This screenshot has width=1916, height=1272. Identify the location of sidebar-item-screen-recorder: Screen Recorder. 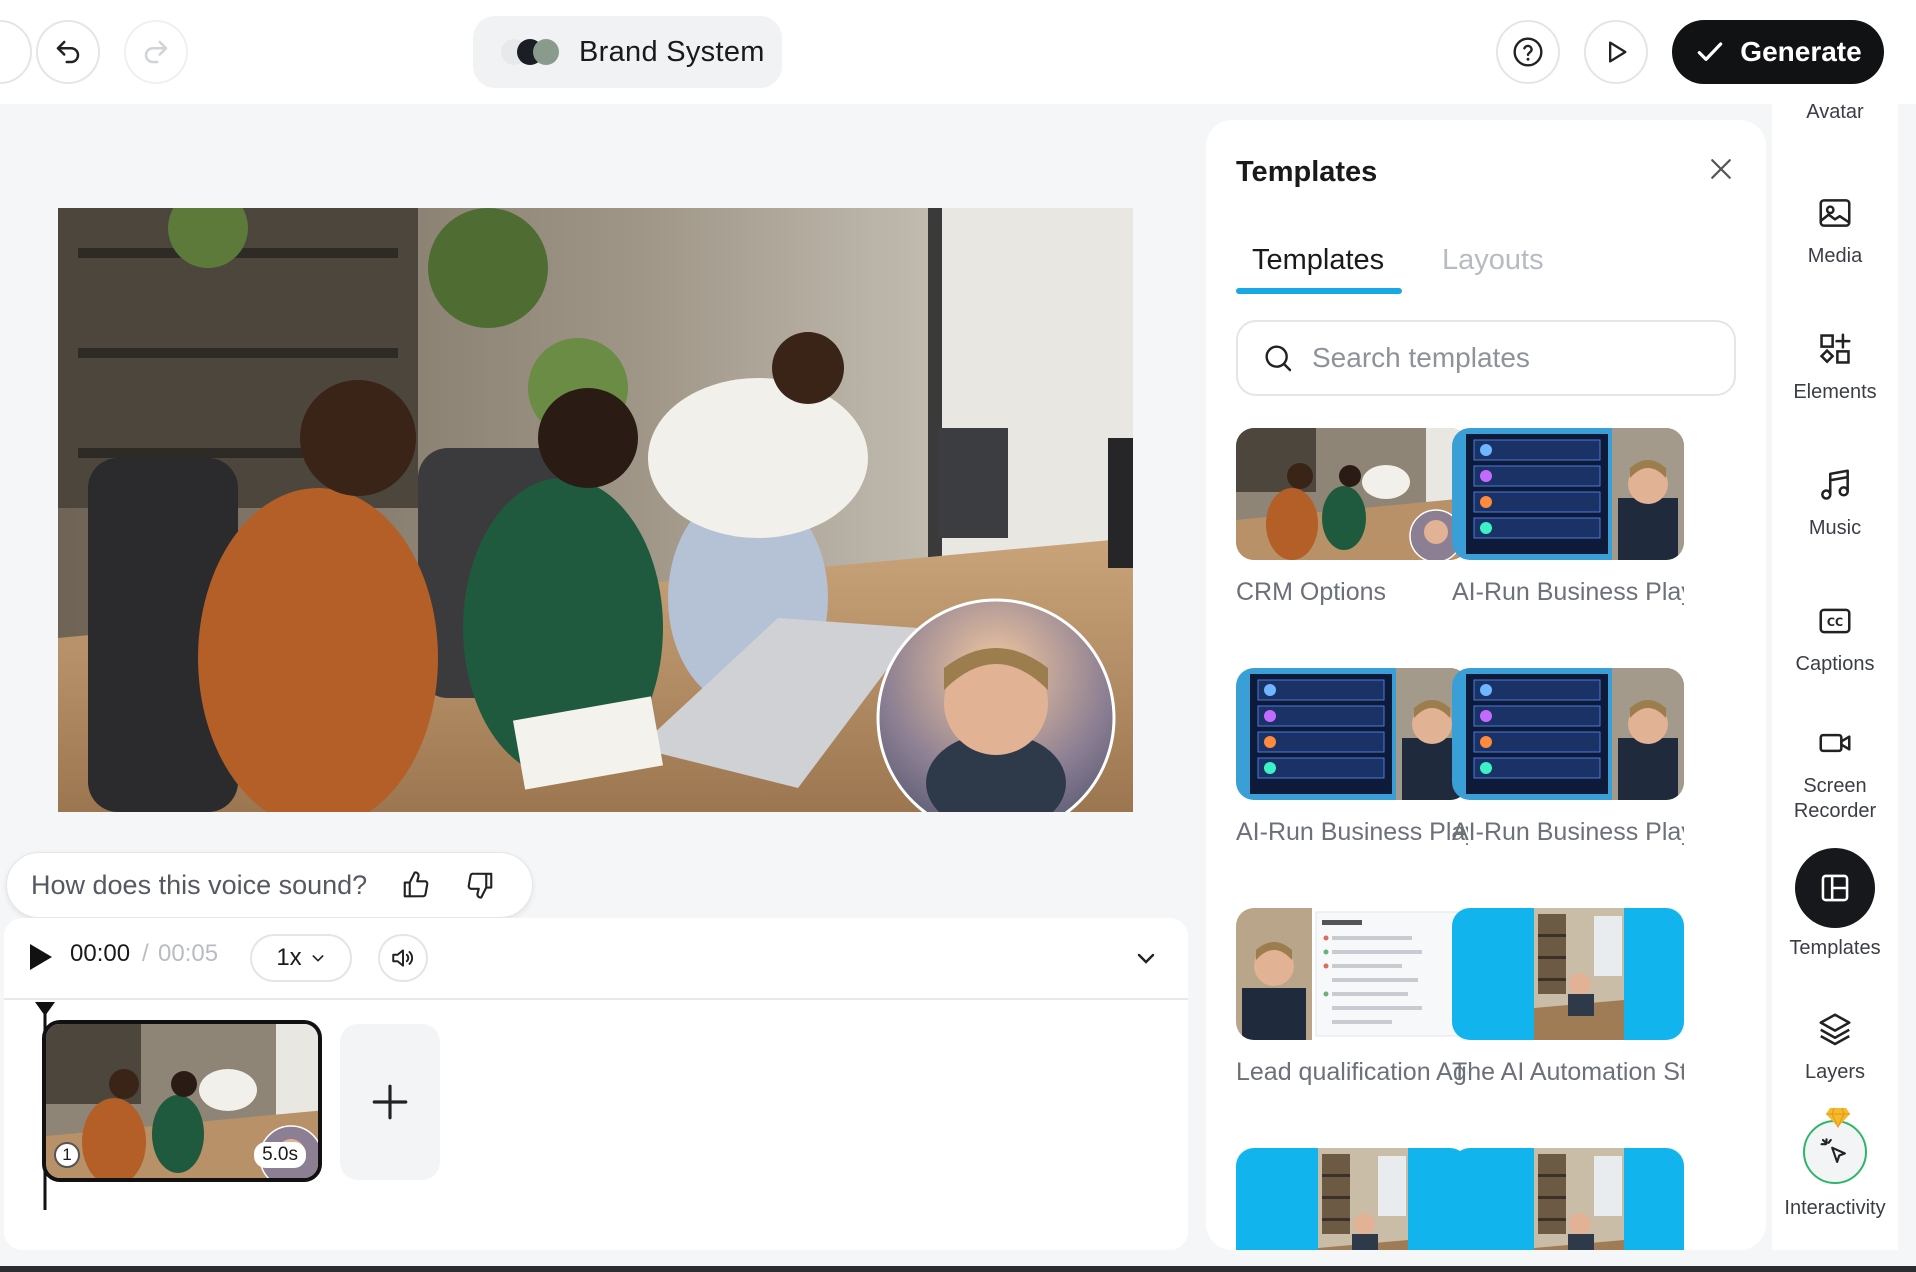
(1835, 774).